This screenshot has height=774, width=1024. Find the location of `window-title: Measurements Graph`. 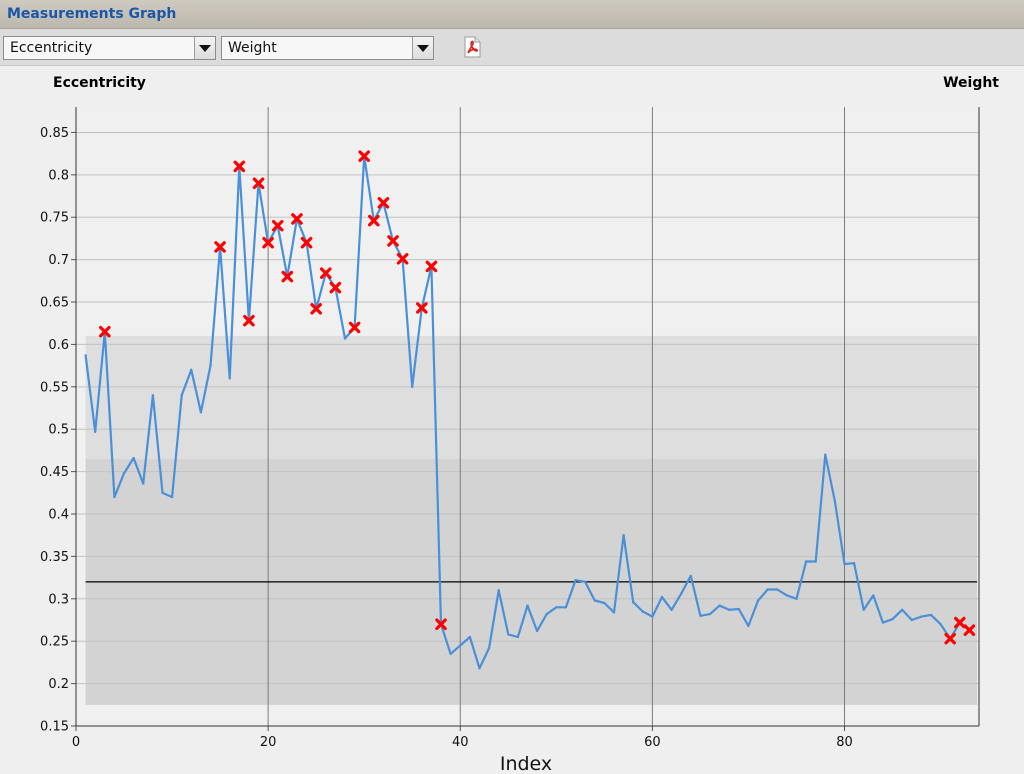

window-title: Measurements Graph is located at coordinates (92, 14).